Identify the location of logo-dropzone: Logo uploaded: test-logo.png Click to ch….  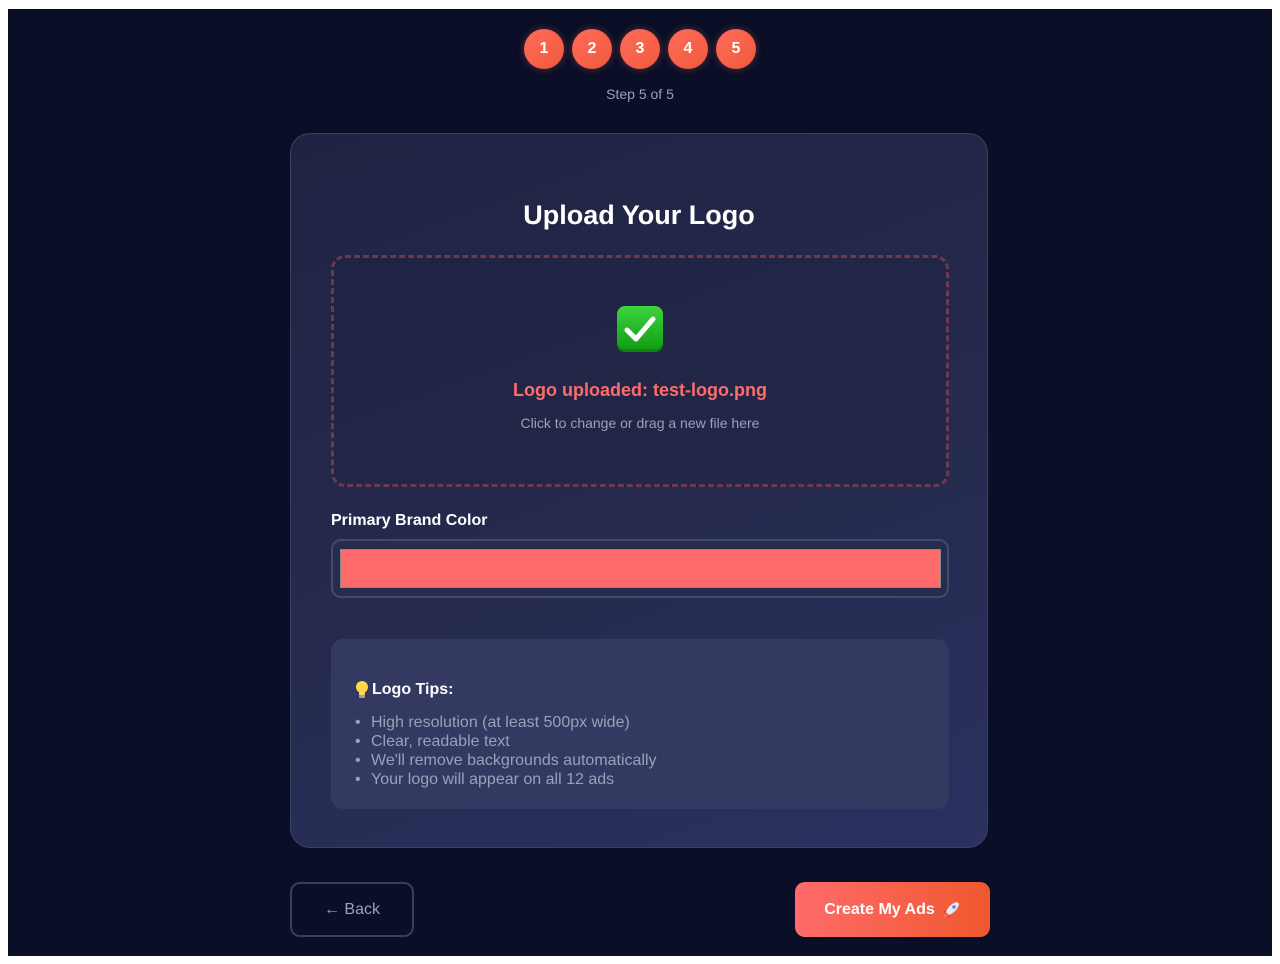
(640, 371).